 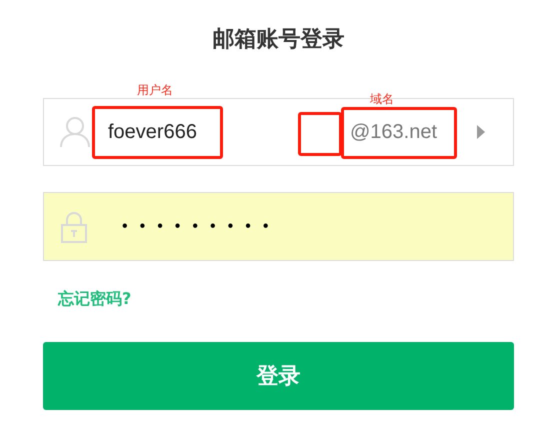 What do you see at coordinates (152, 132) in the screenshot?
I see `username-value: foever666` at bounding box center [152, 132].